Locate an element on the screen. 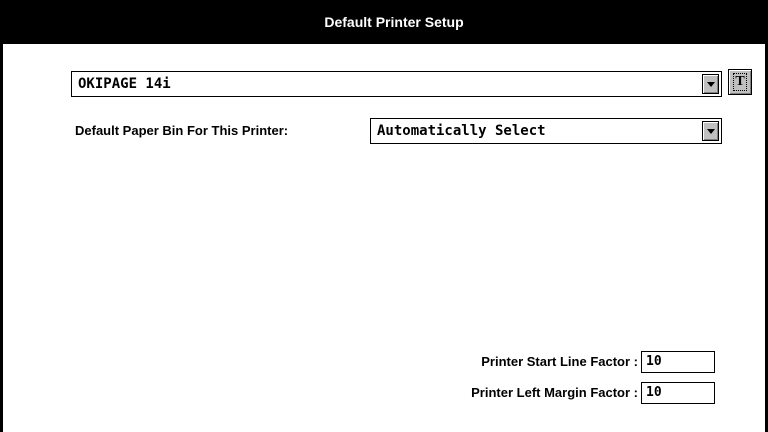  title-bar: Default Printer Setup is located at coordinates (384, 22).